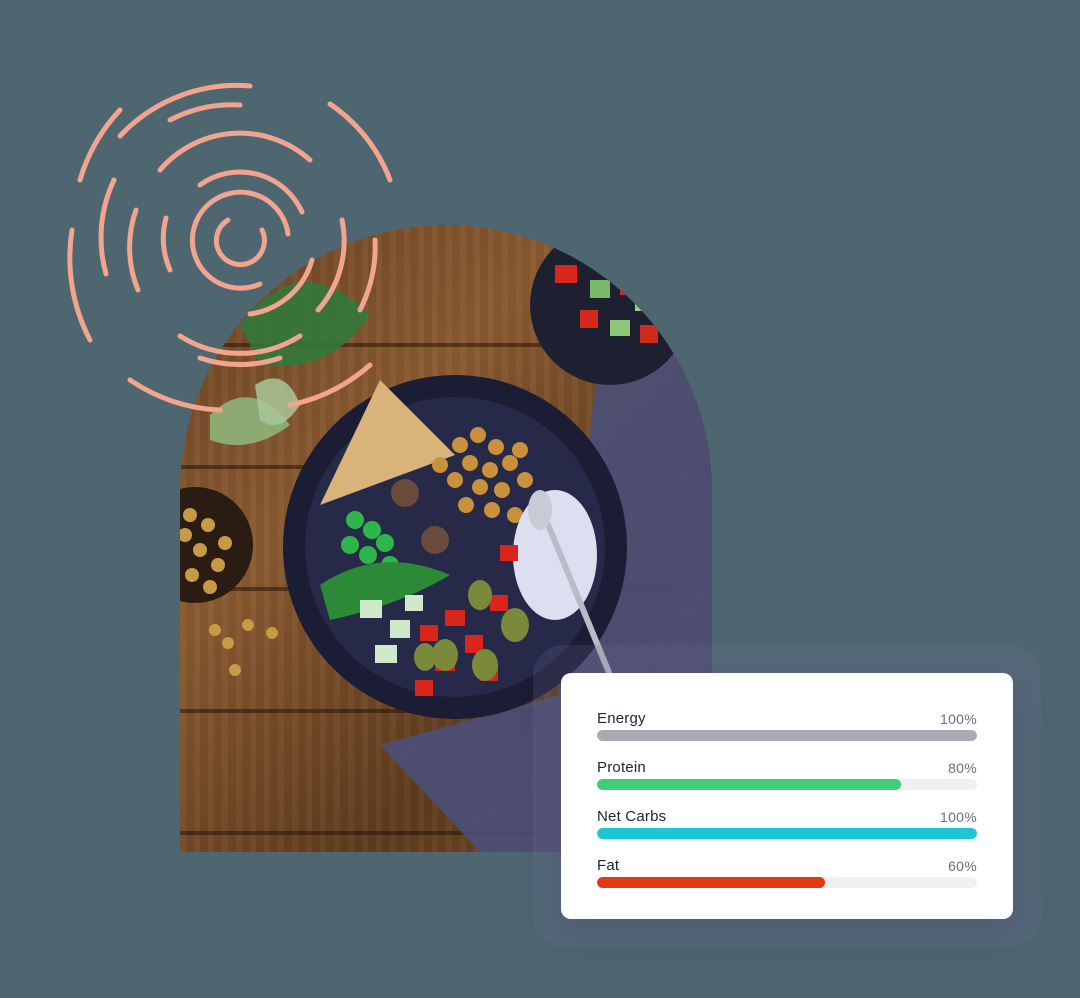  What do you see at coordinates (632, 816) in the screenshot?
I see `nutrient-label: Net Carbs` at bounding box center [632, 816].